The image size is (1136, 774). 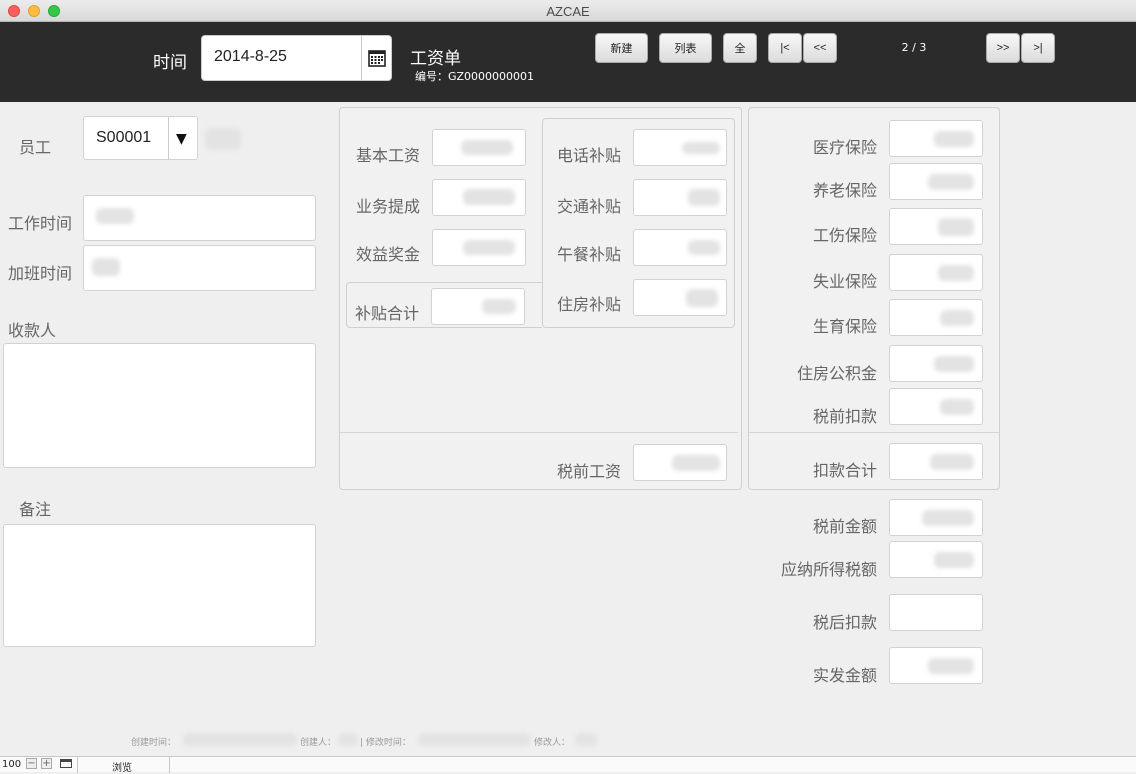 What do you see at coordinates (40, 273) in the screenshot?
I see `overtime-label: 加班时间` at bounding box center [40, 273].